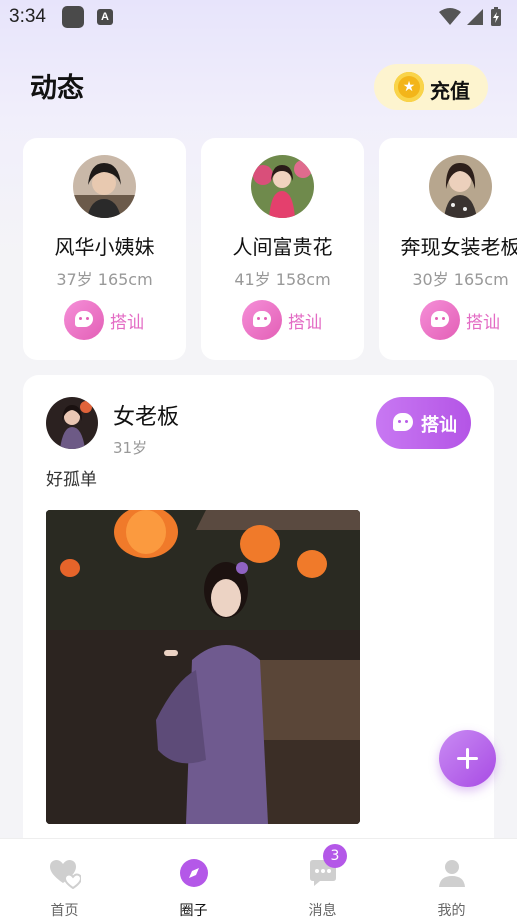 This screenshot has height=920, width=517. What do you see at coordinates (57, 88) in the screenshot?
I see `page-title: 动态` at bounding box center [57, 88].